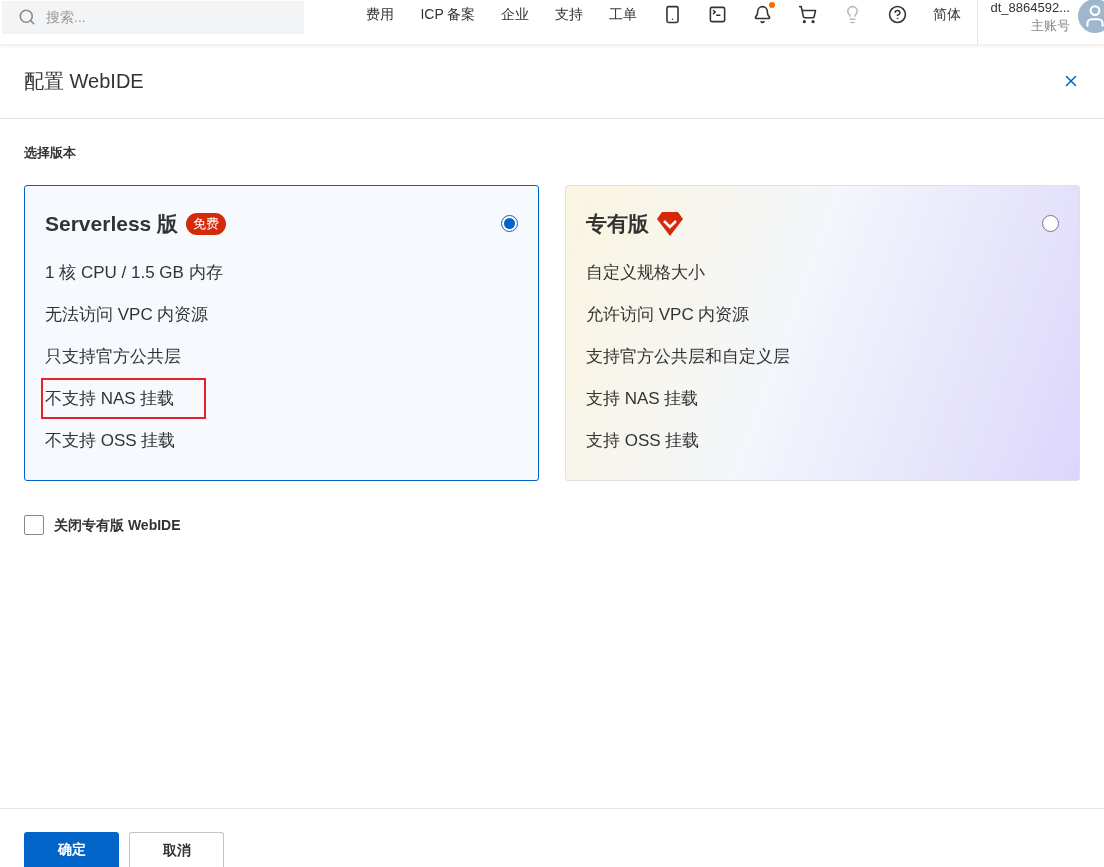 Image resolution: width=1104 pixels, height=867 pixels. Describe the element at coordinates (84, 81) in the screenshot. I see `dialog-title: 配置 WebIDE` at that location.